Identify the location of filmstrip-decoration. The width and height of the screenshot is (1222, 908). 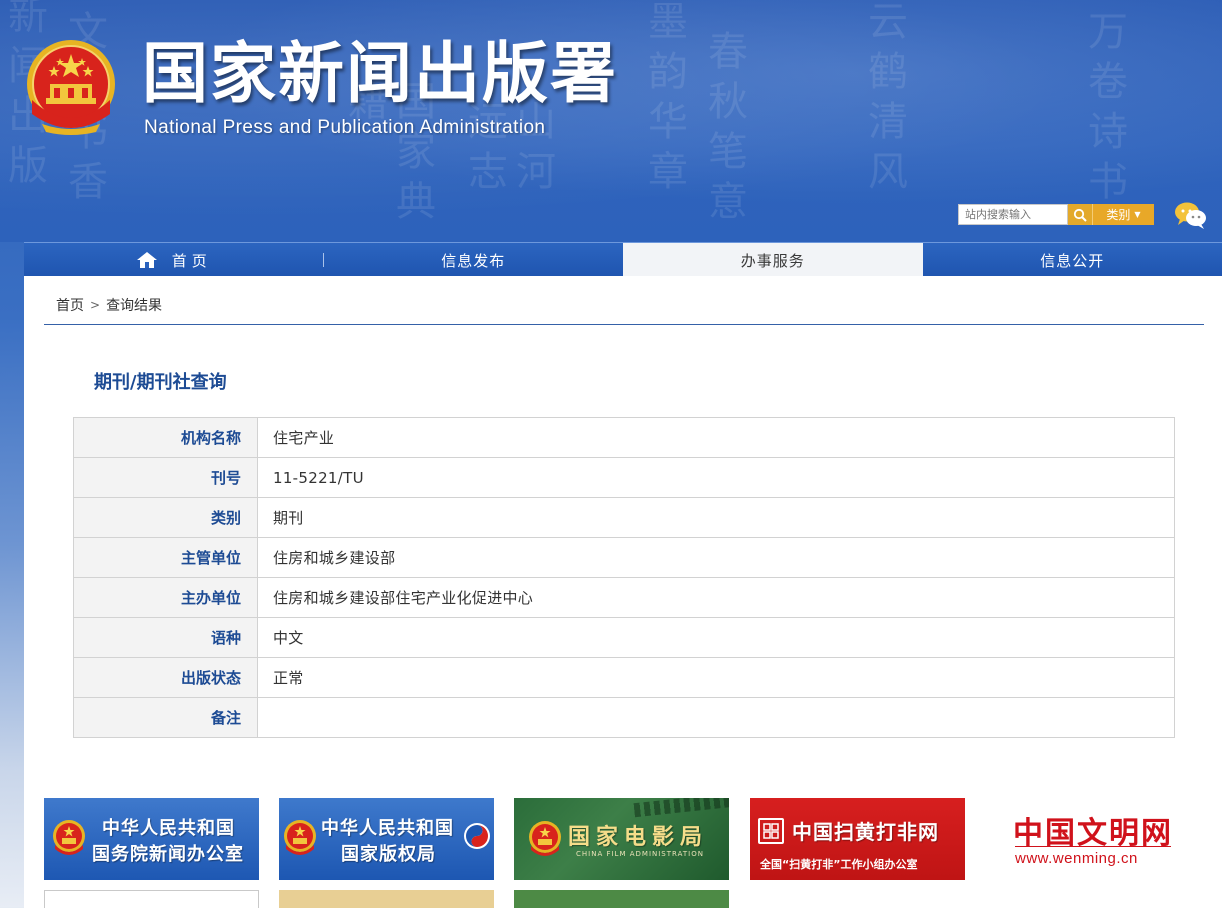
(681, 808).